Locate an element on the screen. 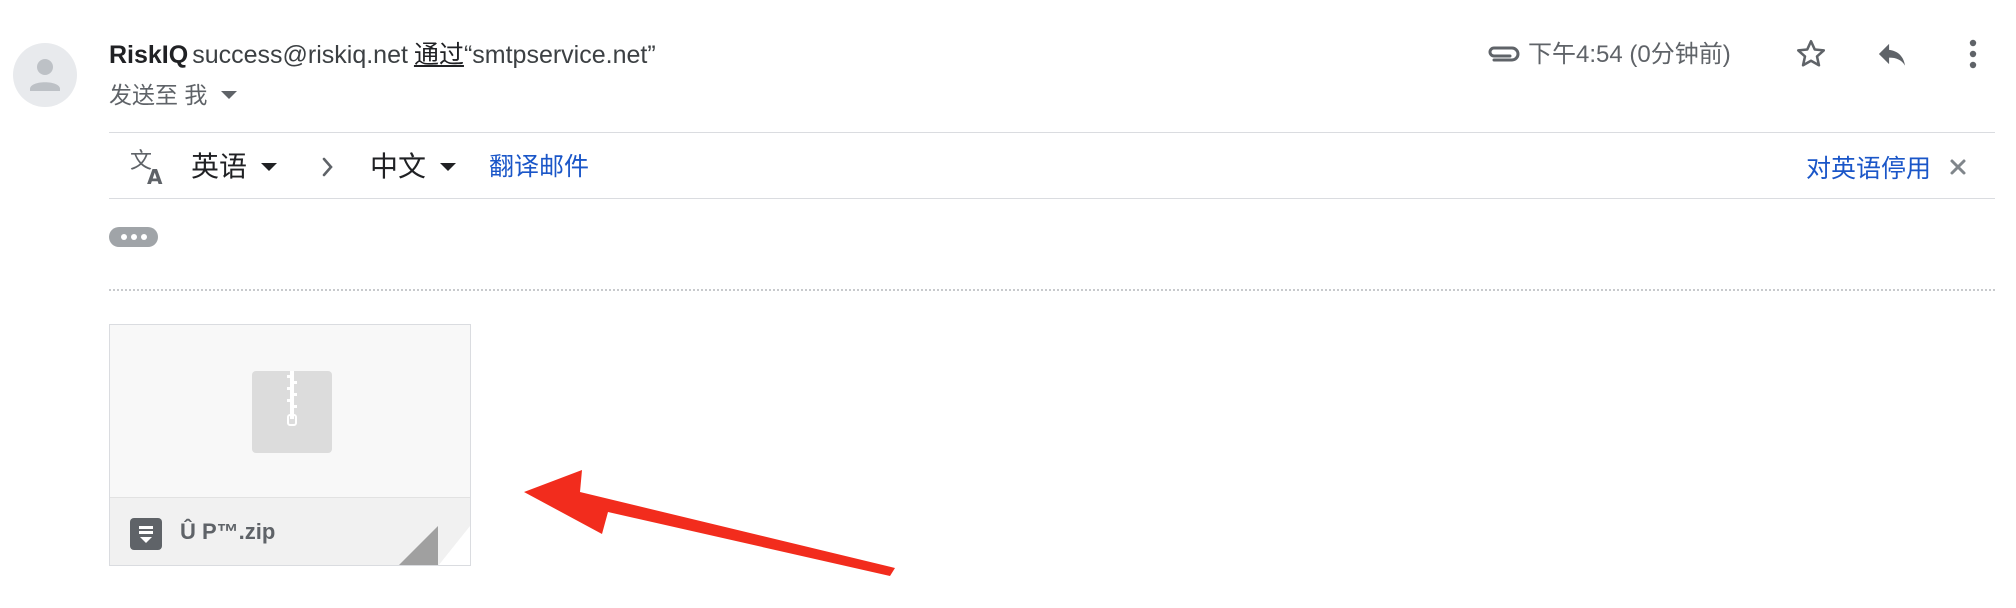 This screenshot has width=2016, height=608. chevron-right-icon is located at coordinates (328, 167).